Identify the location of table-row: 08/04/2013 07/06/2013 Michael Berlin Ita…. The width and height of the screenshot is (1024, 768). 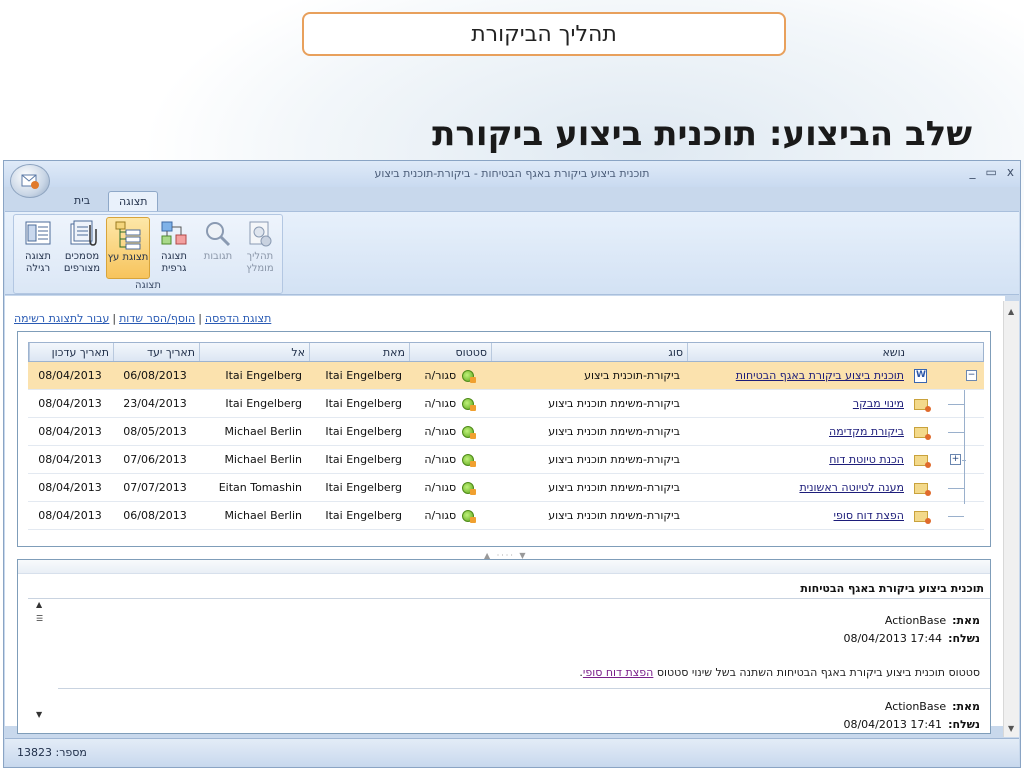
(506, 460).